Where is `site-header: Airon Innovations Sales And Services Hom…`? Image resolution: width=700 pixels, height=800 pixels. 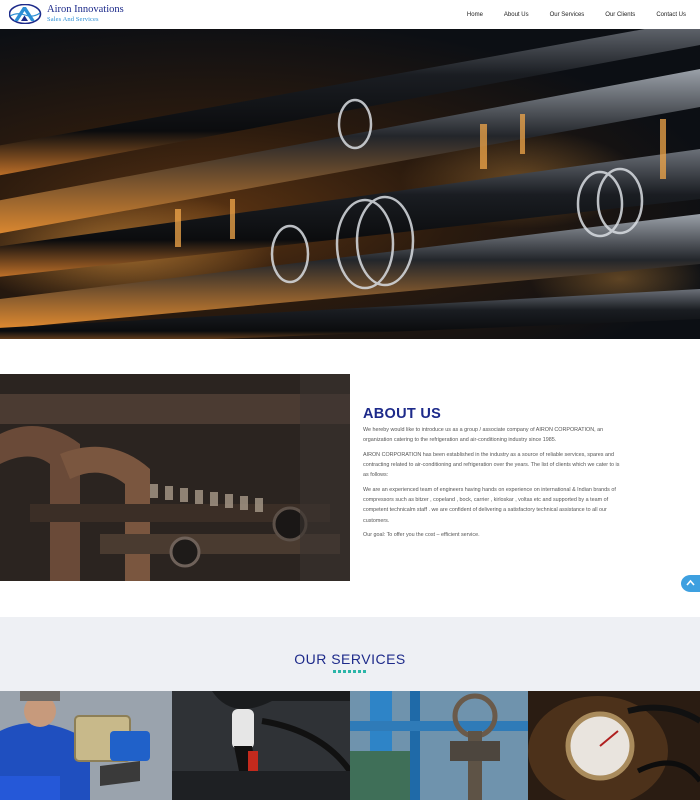 site-header: Airon Innovations Sales And Services Hom… is located at coordinates (350, 15).